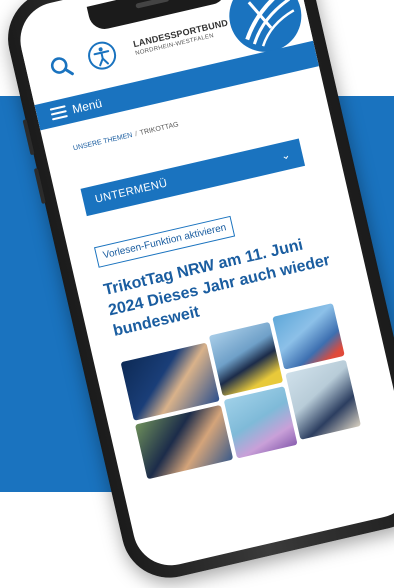  Describe the element at coordinates (131, 191) in the screenshot. I see `submenu-label: UNTERMENÜ` at that location.